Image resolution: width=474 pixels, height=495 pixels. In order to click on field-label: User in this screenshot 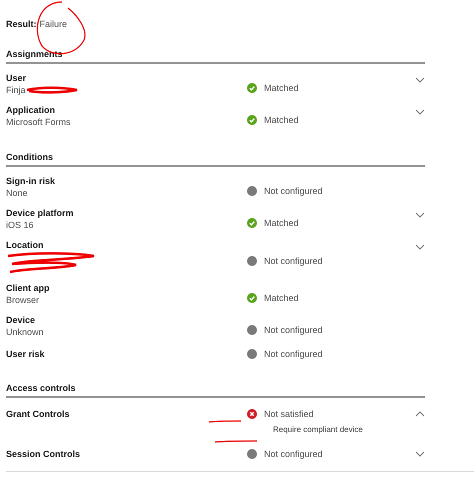, I will do `click(16, 78)`.